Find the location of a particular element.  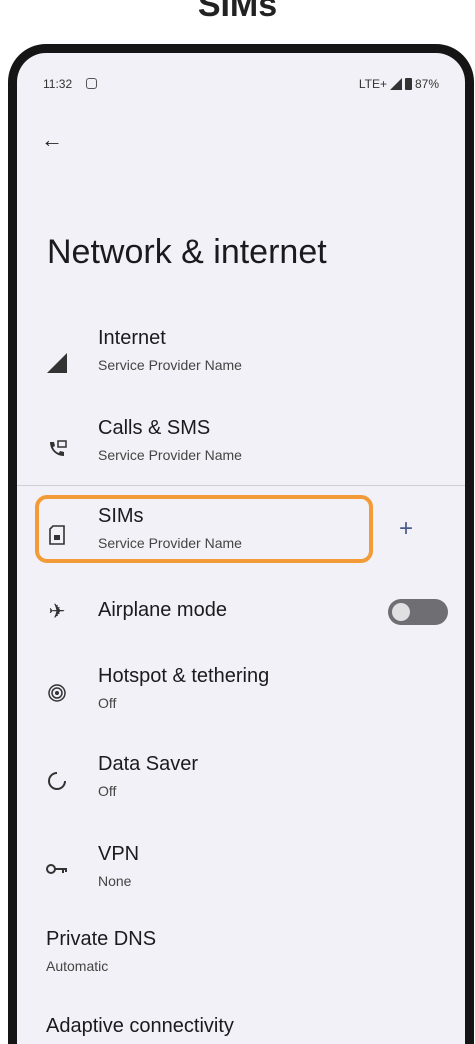

private-dns-subtitle: Automatic is located at coordinates (77, 966).